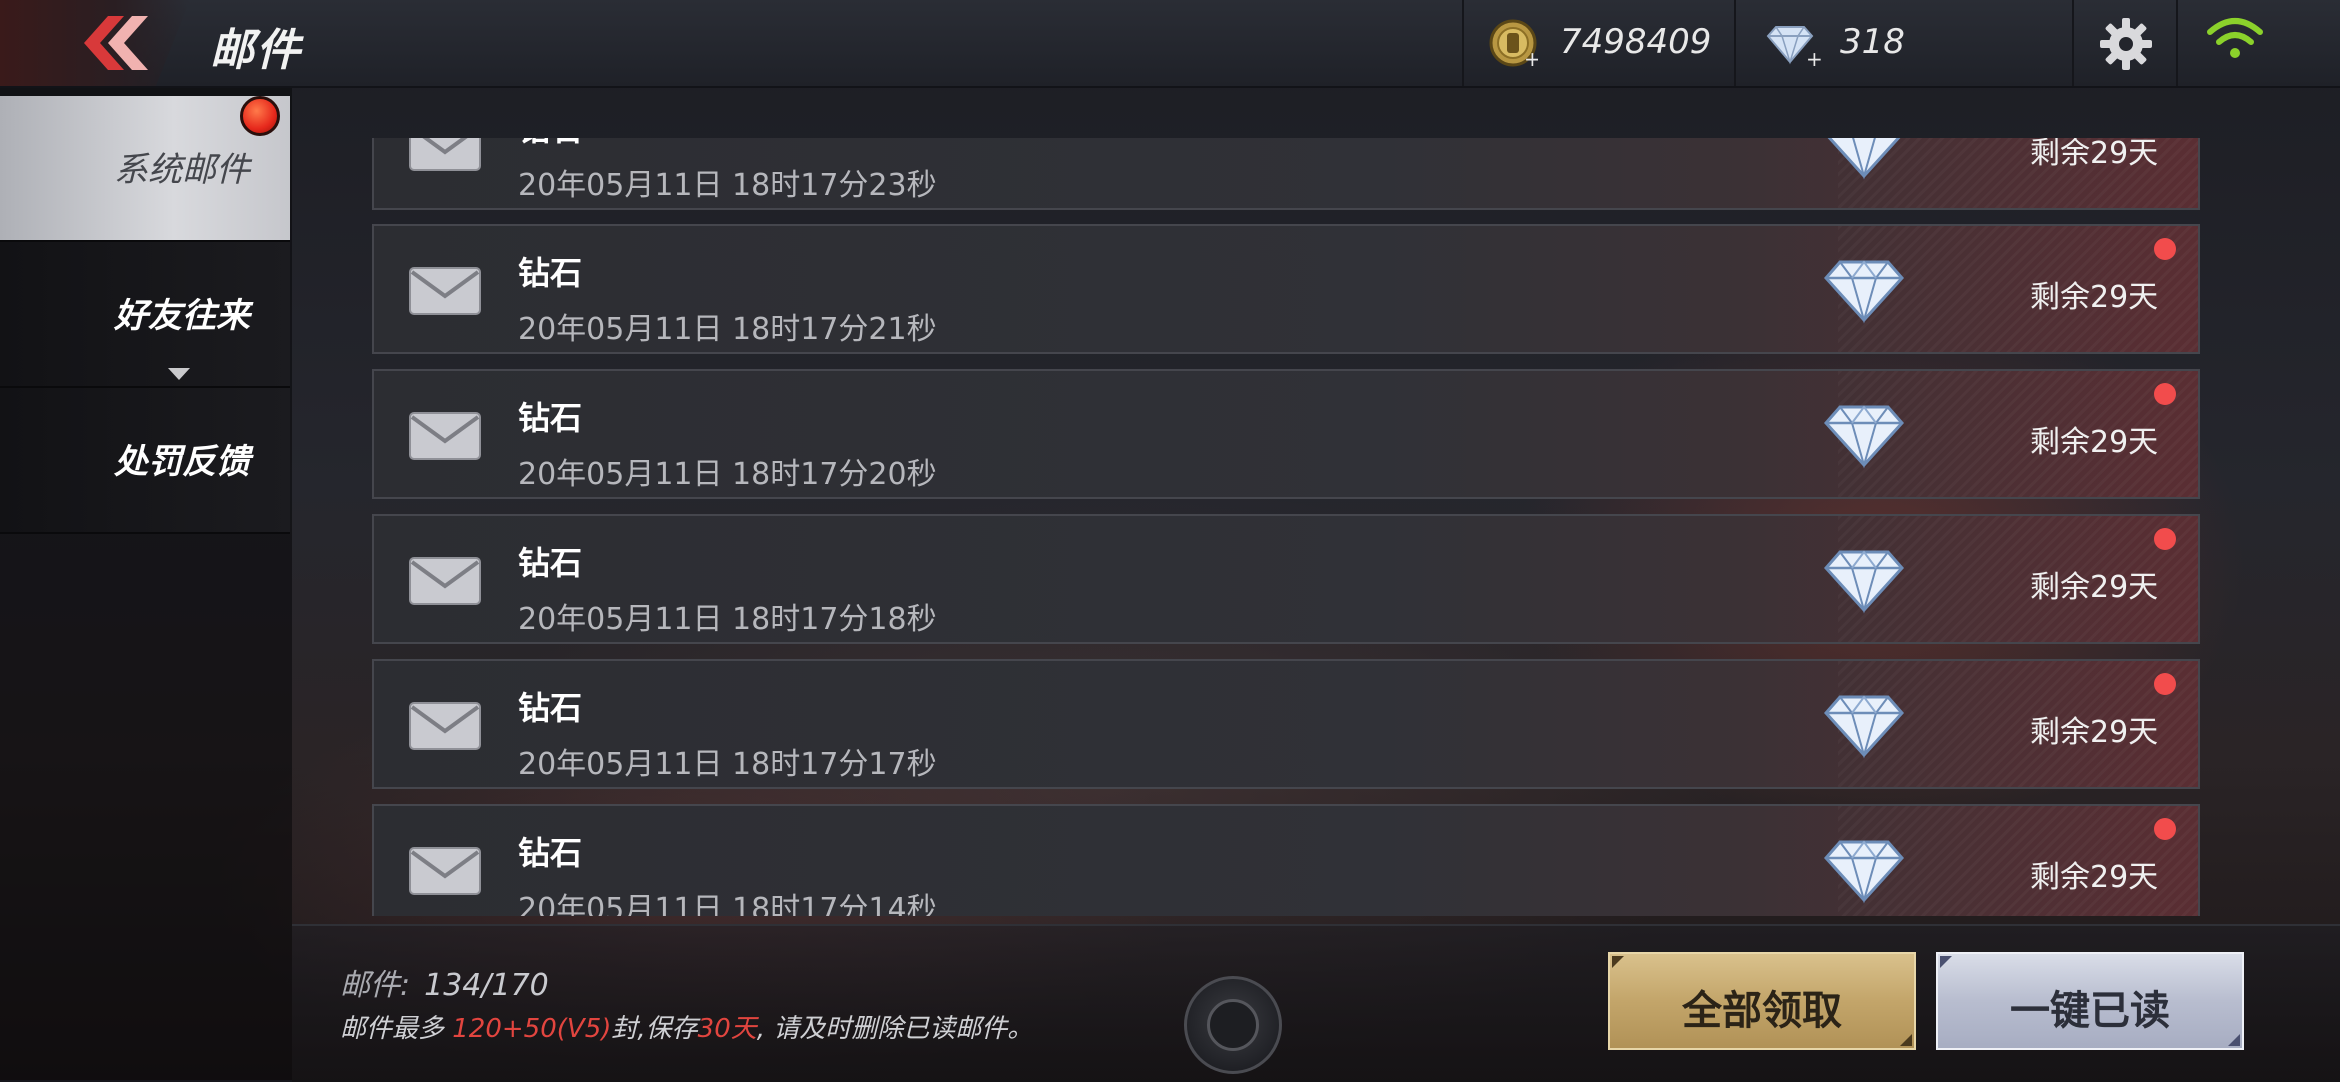 Image resolution: width=2340 pixels, height=1082 pixels. What do you see at coordinates (1762, 1011) in the screenshot?
I see `claim-all-label: 全部领取` at bounding box center [1762, 1011].